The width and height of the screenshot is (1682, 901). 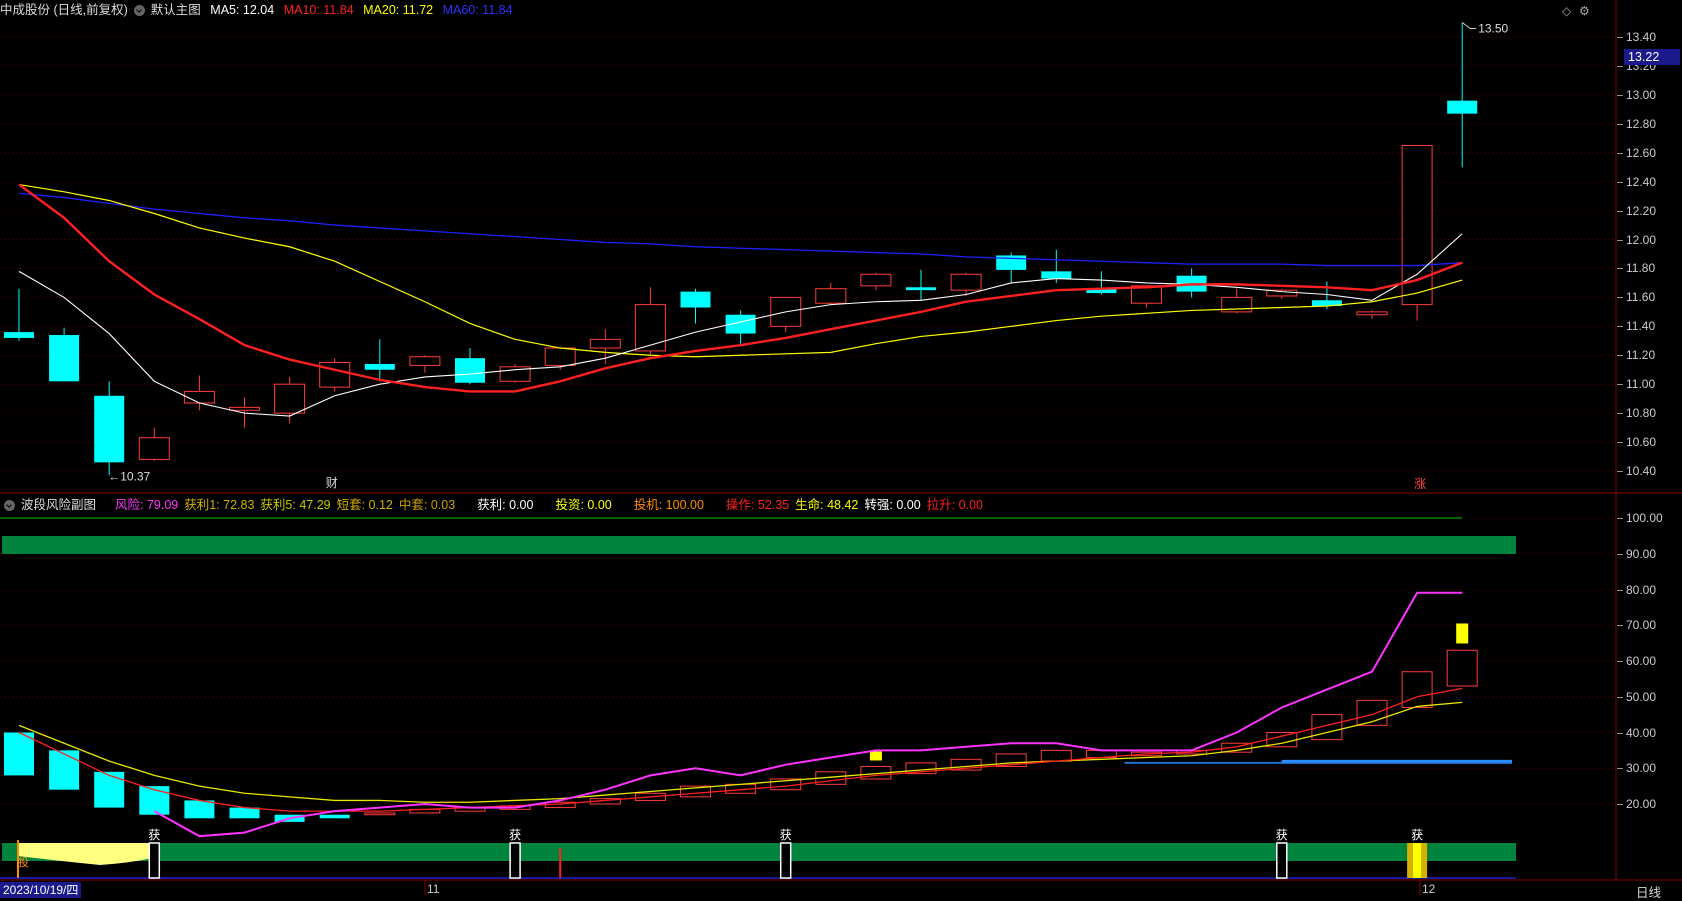 What do you see at coordinates (1417, 860) in the screenshot?
I see `huo-bar-inner` at bounding box center [1417, 860].